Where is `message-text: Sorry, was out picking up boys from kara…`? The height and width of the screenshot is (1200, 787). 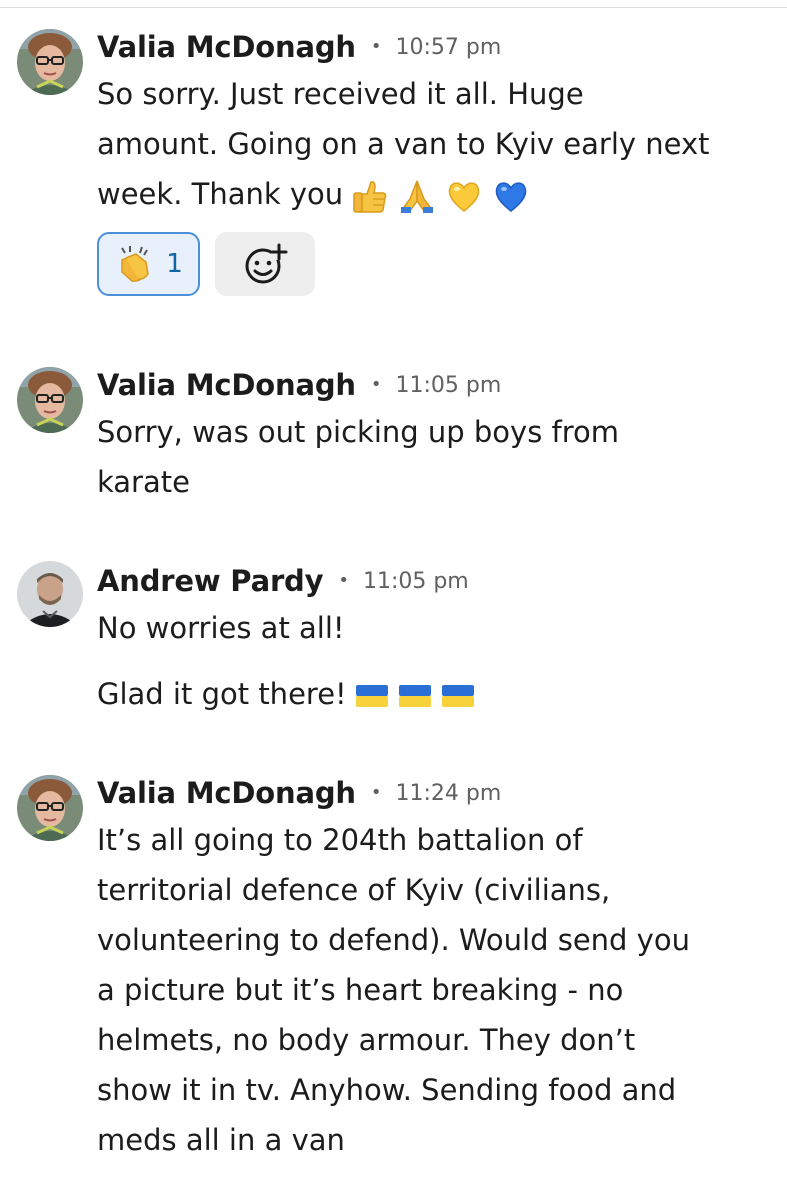
message-text: Sorry, was out picking up boys from kara… is located at coordinates (432, 457).